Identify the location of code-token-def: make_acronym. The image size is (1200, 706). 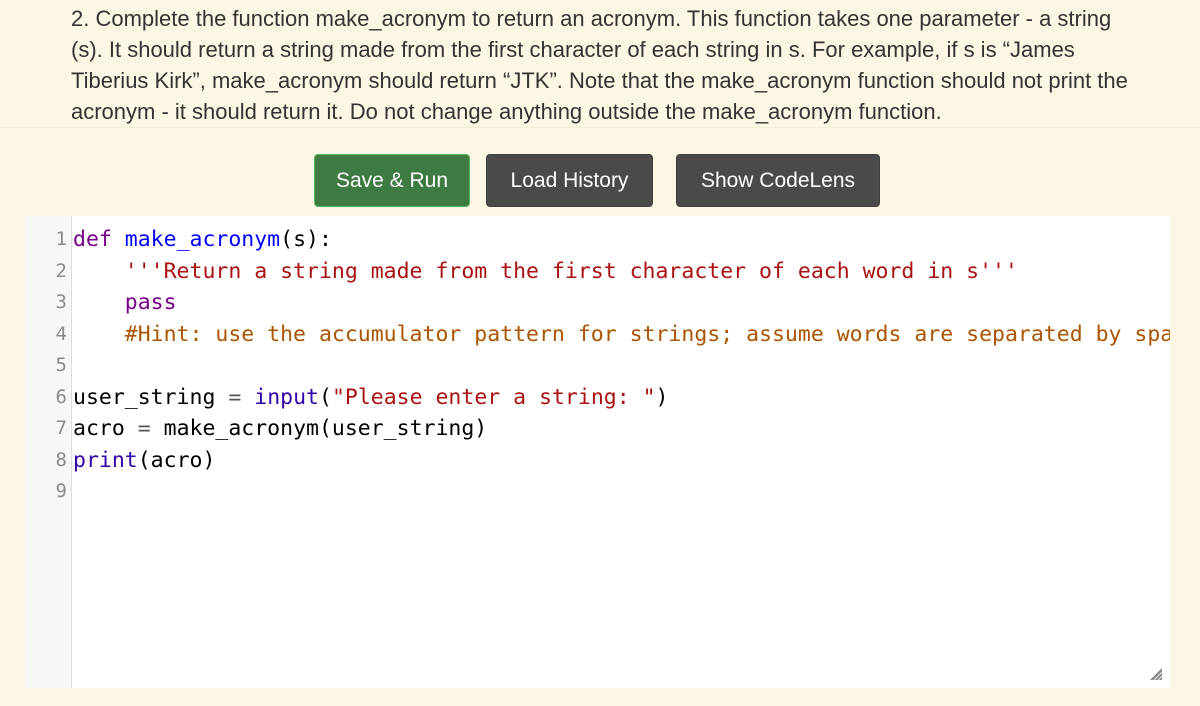
(202, 239).